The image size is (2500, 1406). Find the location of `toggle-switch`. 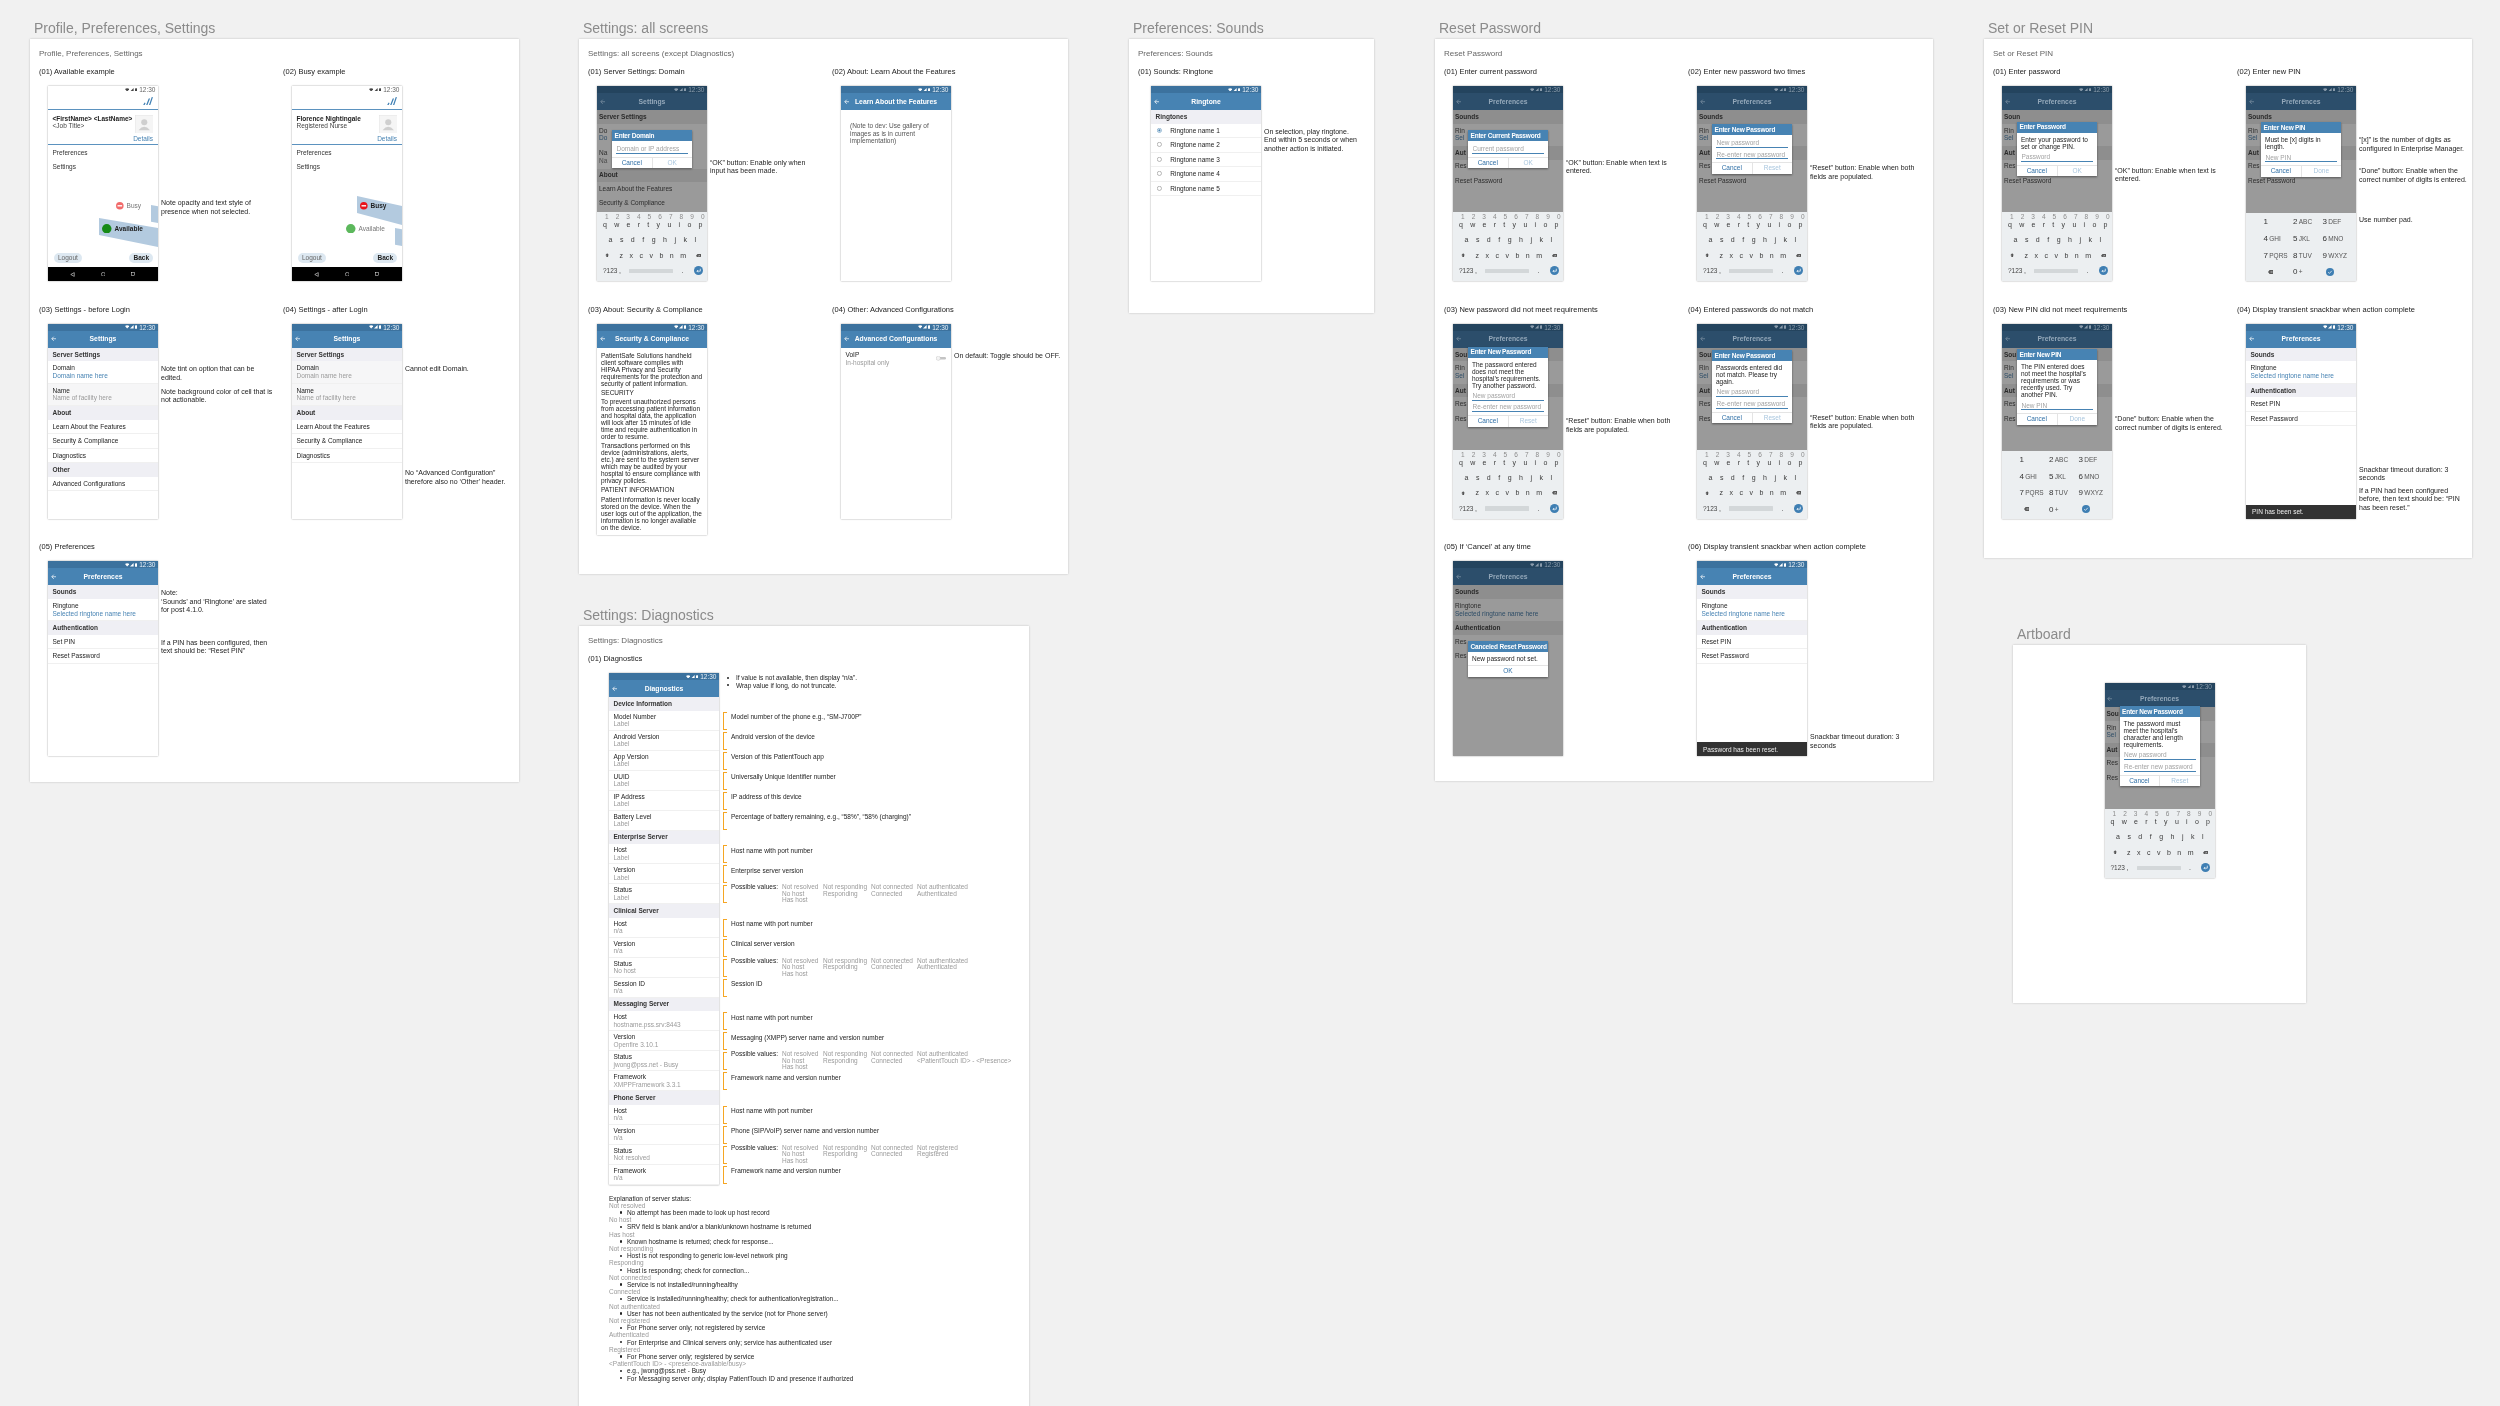

toggle-switch is located at coordinates (941, 358).